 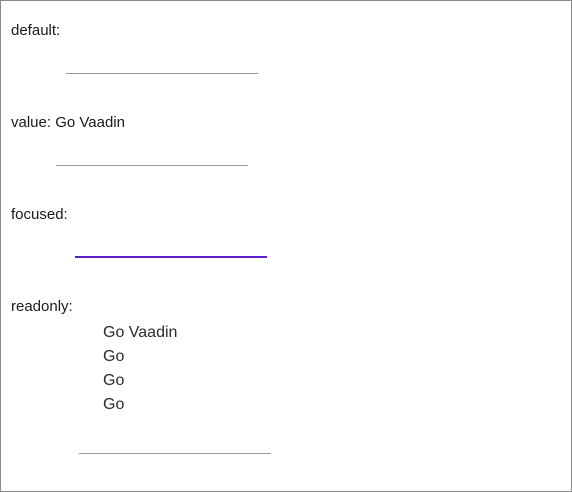 What do you see at coordinates (152, 165) in the screenshot?
I see `value-underline` at bounding box center [152, 165].